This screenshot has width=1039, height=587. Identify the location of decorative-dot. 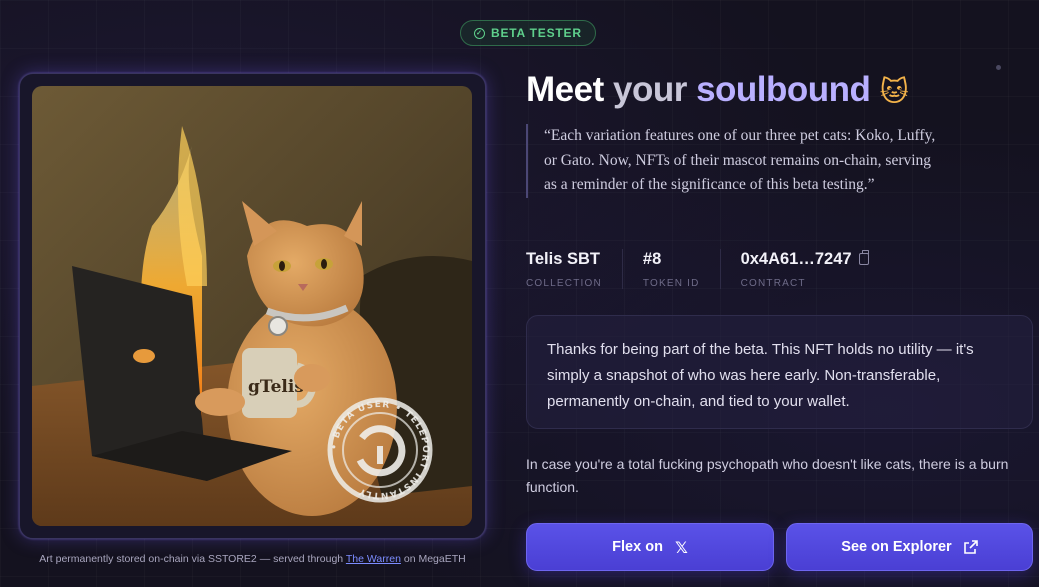
(998, 67).